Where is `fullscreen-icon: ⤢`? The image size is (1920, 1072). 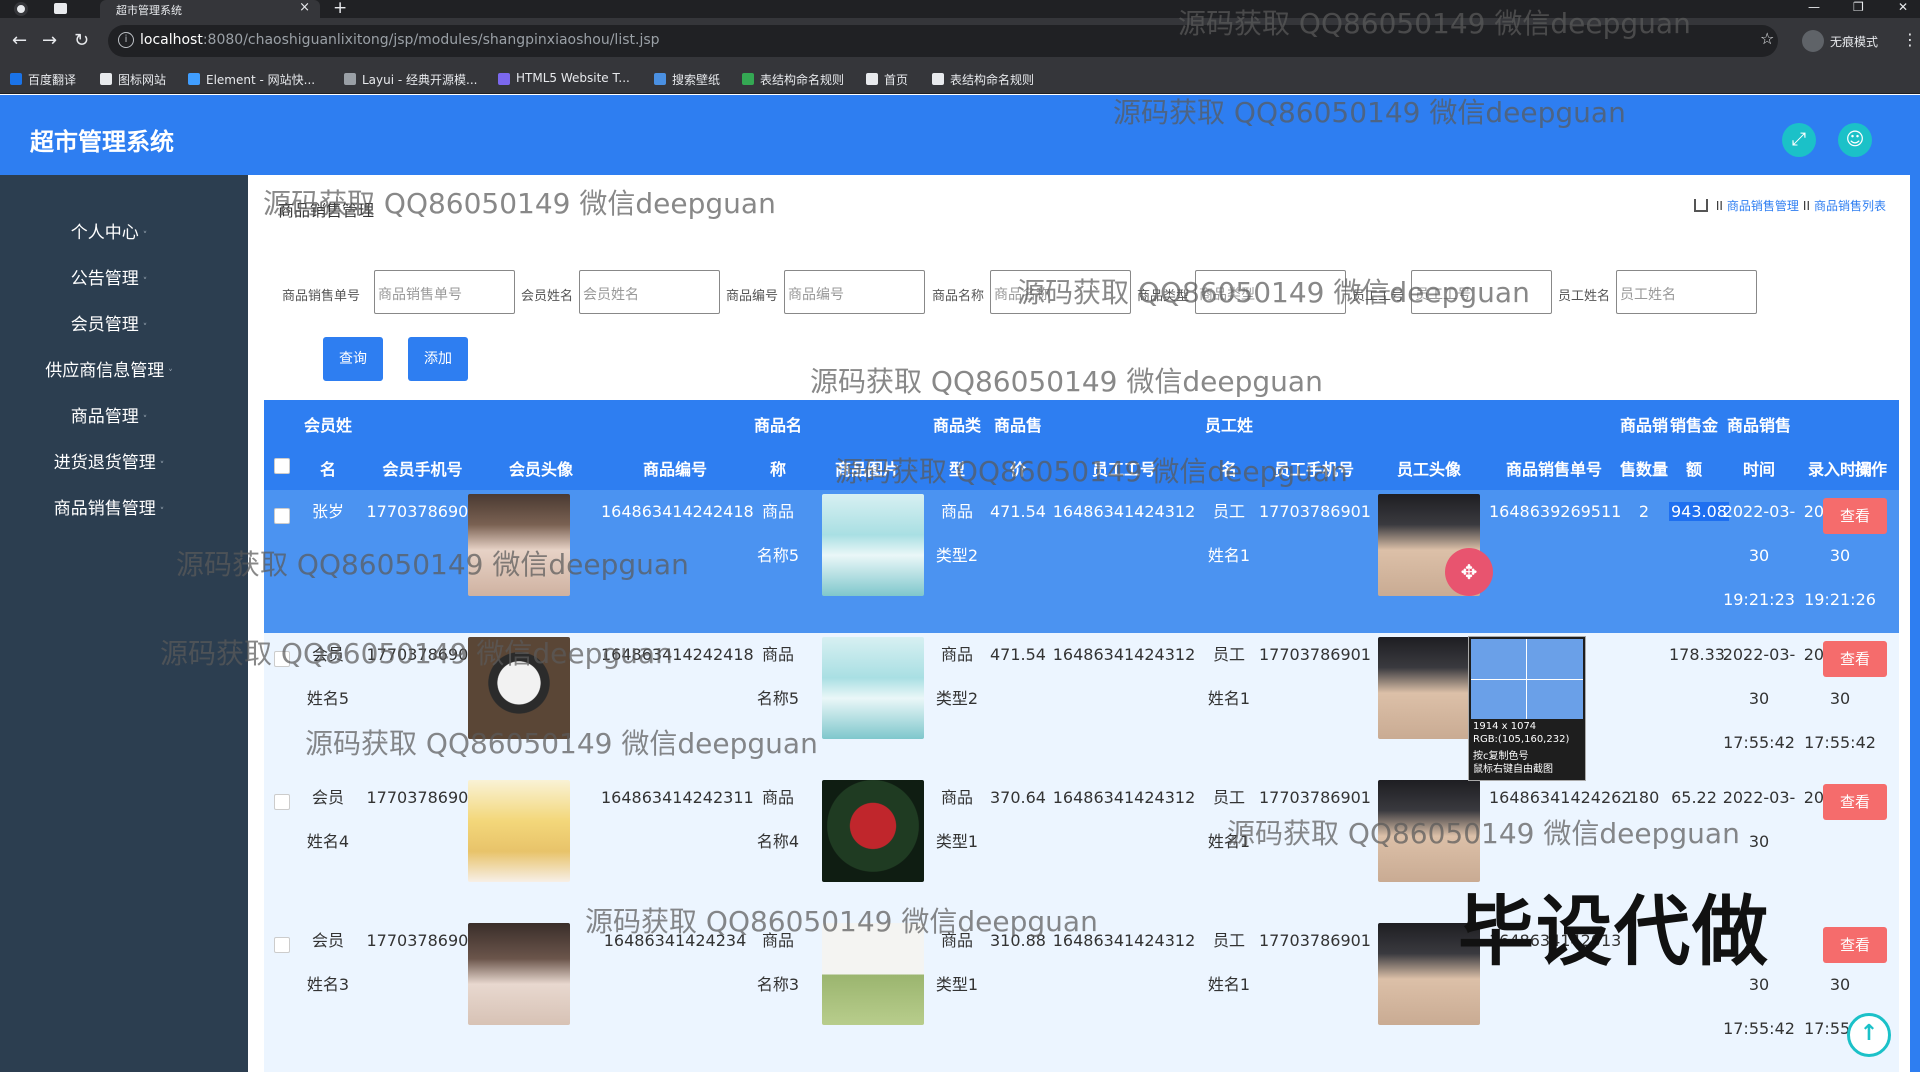
fullscreen-icon: ⤢ is located at coordinates (1799, 140).